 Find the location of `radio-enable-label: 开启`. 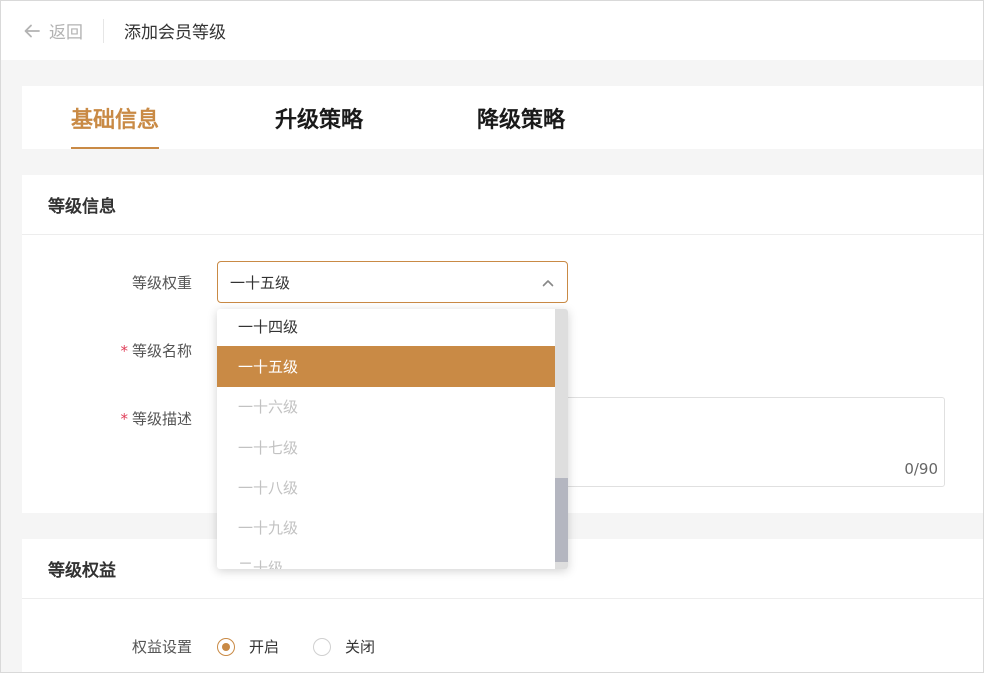

radio-enable-label: 开启 is located at coordinates (264, 647).